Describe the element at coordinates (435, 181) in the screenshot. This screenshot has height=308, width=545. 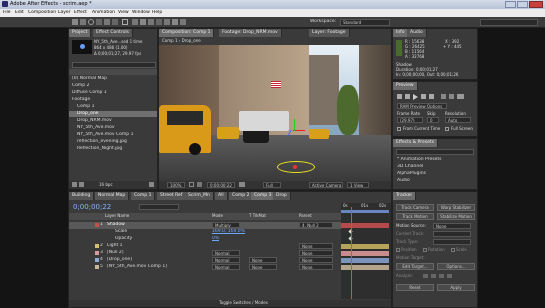
I see `effects-item: Audio` at that location.